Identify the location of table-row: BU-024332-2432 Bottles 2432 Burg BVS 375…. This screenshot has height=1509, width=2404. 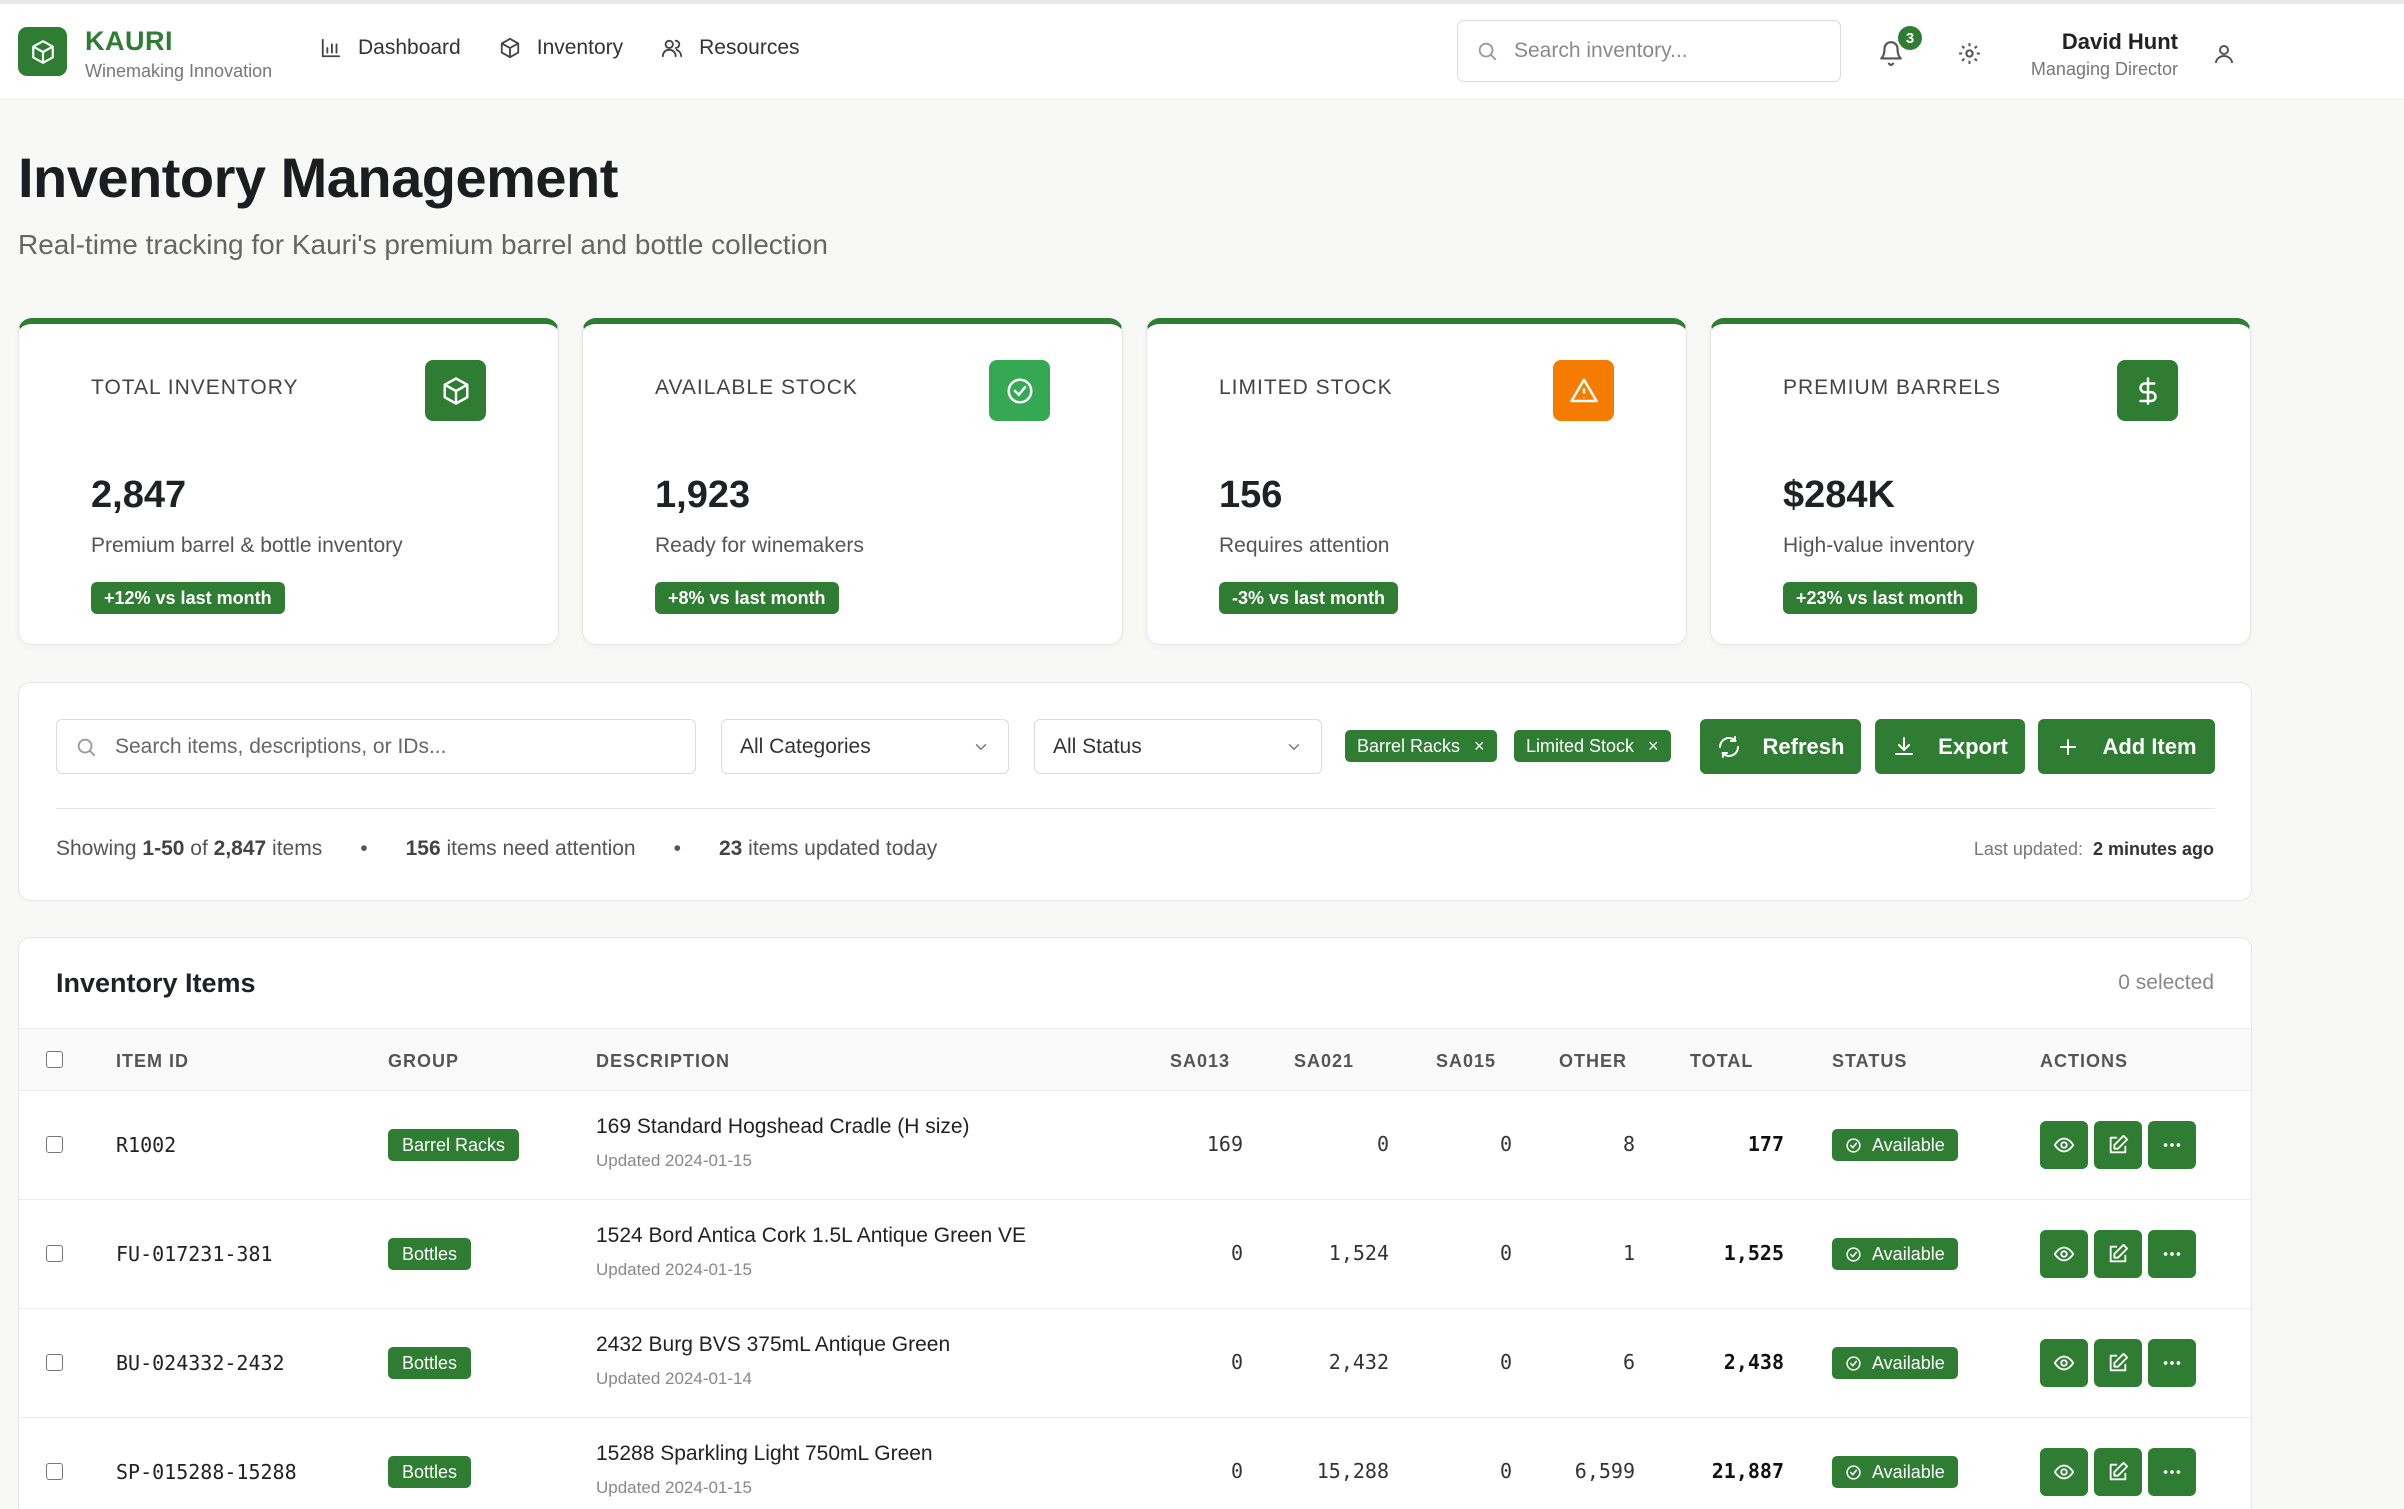
(1135, 1363).